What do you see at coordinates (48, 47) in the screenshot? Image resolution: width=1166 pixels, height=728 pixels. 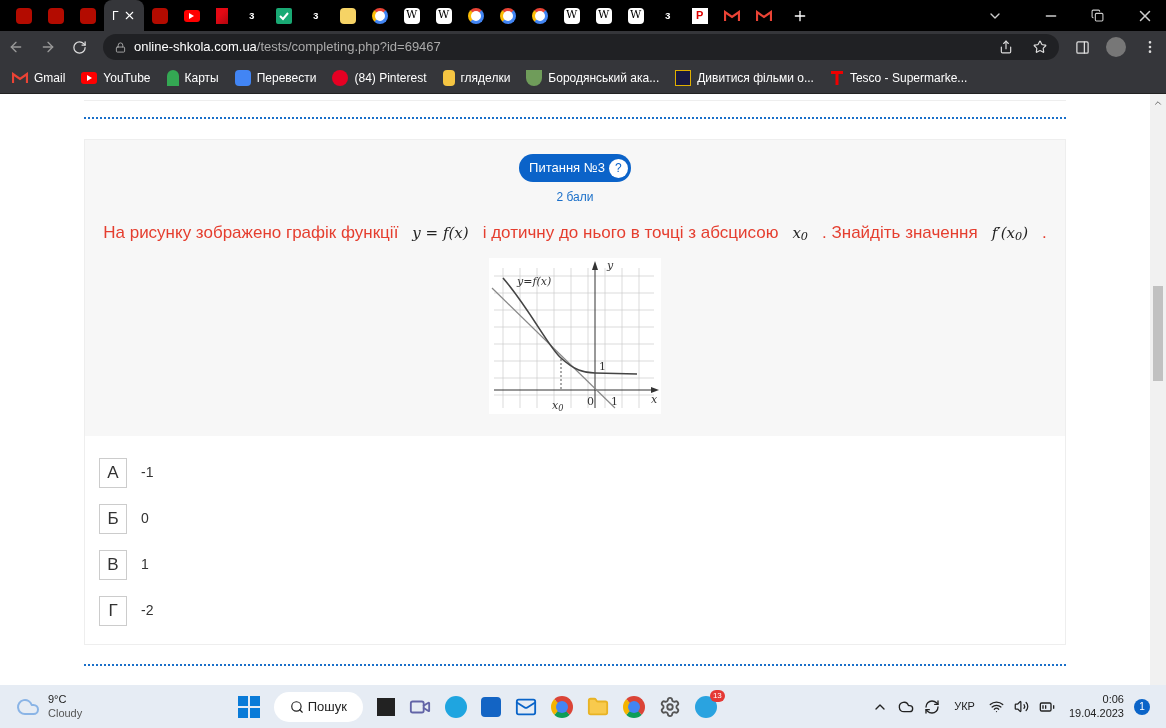 I see `forward-icon` at bounding box center [48, 47].